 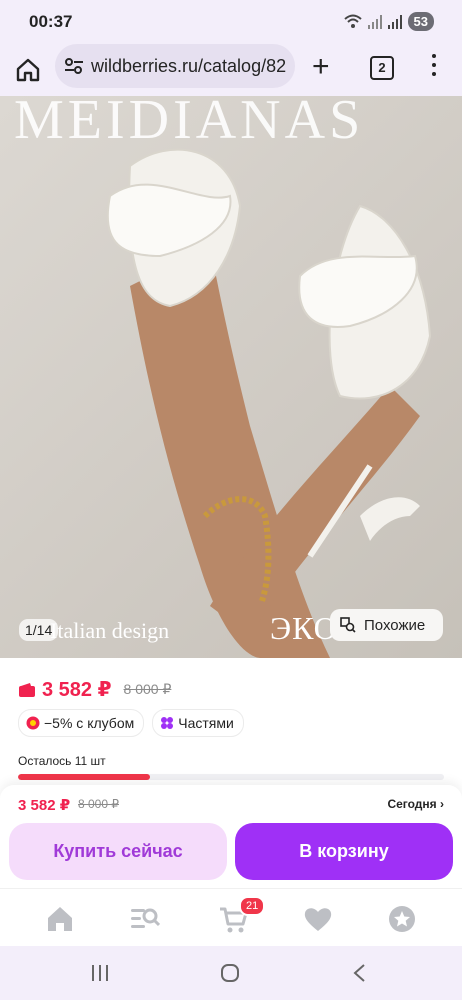 I want to click on wifi-icon, so click(x=352, y=21).